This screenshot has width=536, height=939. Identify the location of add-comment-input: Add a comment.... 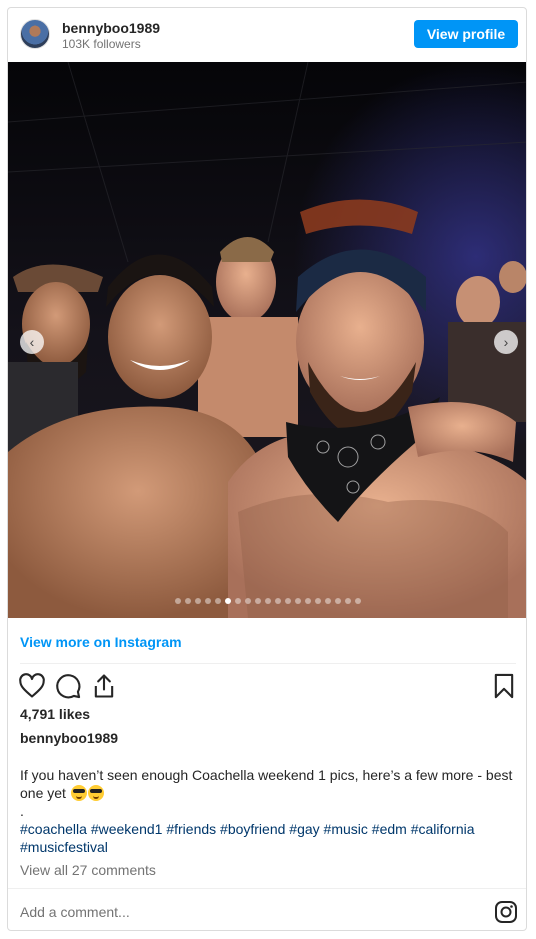
(75, 912).